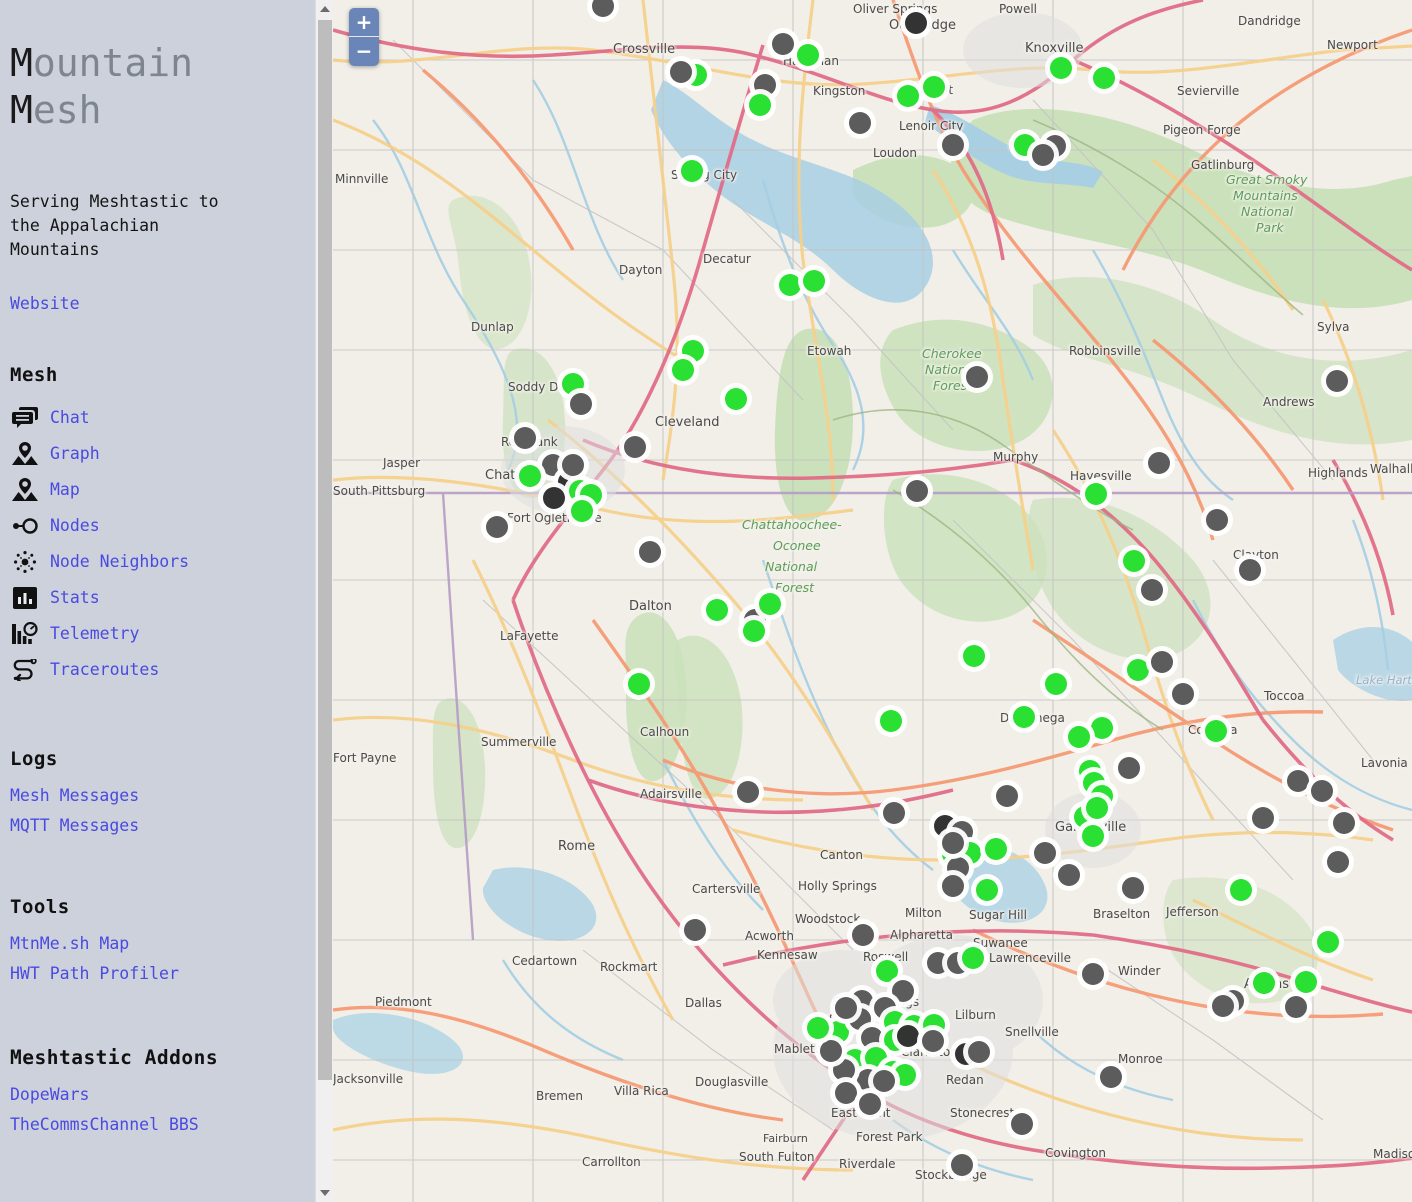 This screenshot has width=1412, height=1202. Describe the element at coordinates (325, 1193) in the screenshot. I see `scrollbar-down-button` at that location.